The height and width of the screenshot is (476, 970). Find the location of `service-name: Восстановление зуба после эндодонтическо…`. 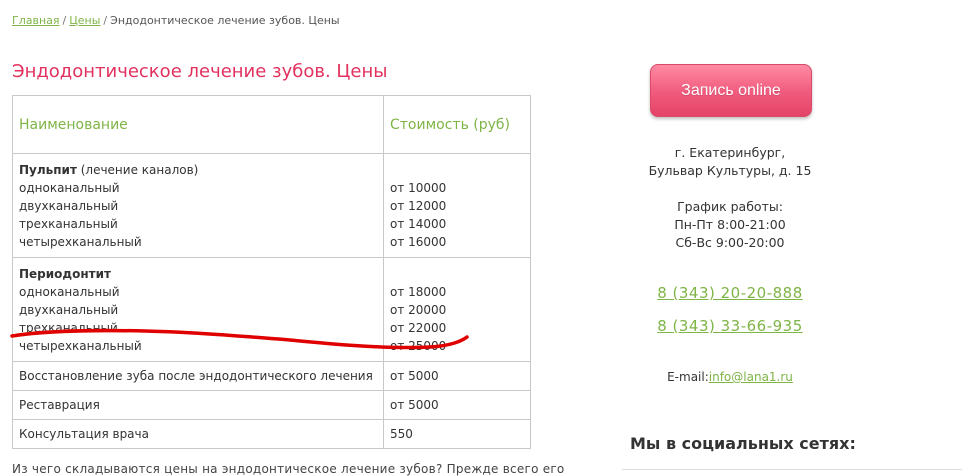

service-name: Восстановление зуба после эндодонтическо… is located at coordinates (198, 376).